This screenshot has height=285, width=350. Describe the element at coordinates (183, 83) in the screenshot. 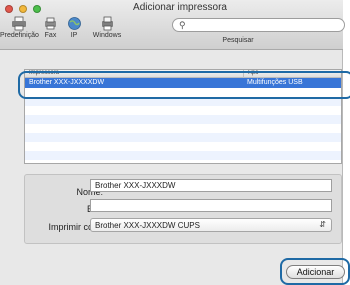

I see `printer-row-selected: Brother XXX-JXXXXDW Multifunções USB` at that location.